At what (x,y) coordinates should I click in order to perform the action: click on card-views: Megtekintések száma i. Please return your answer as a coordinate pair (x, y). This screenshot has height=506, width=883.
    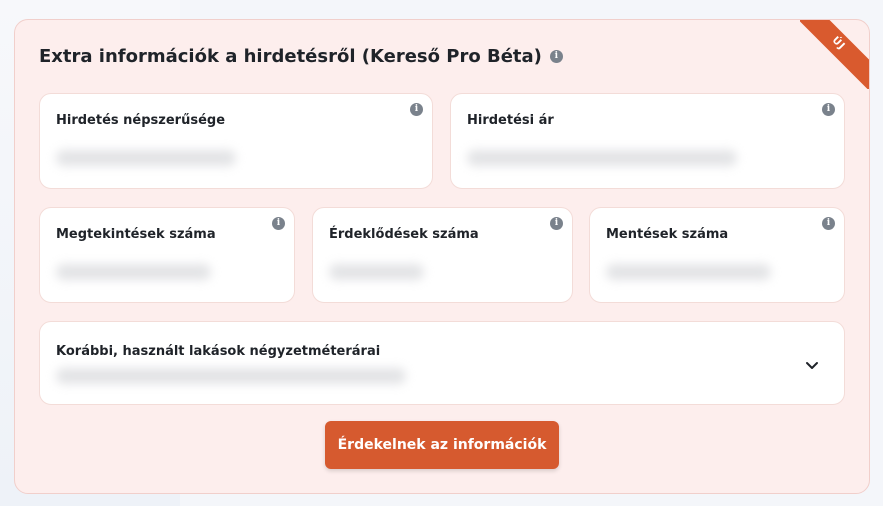
    Looking at the image, I should click on (167, 255).